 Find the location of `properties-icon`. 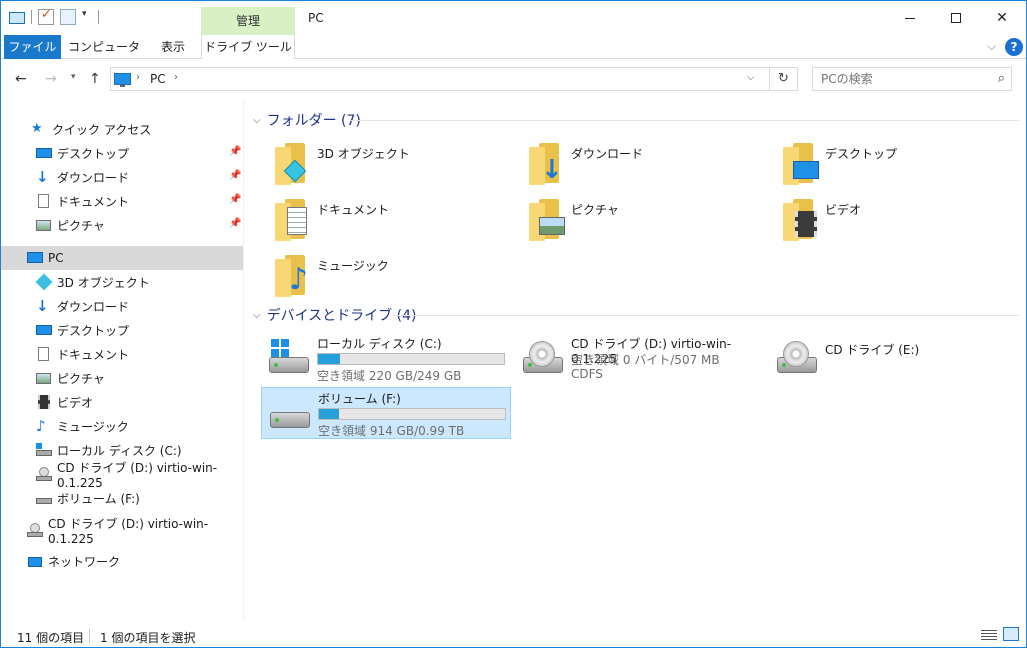

properties-icon is located at coordinates (46, 16).